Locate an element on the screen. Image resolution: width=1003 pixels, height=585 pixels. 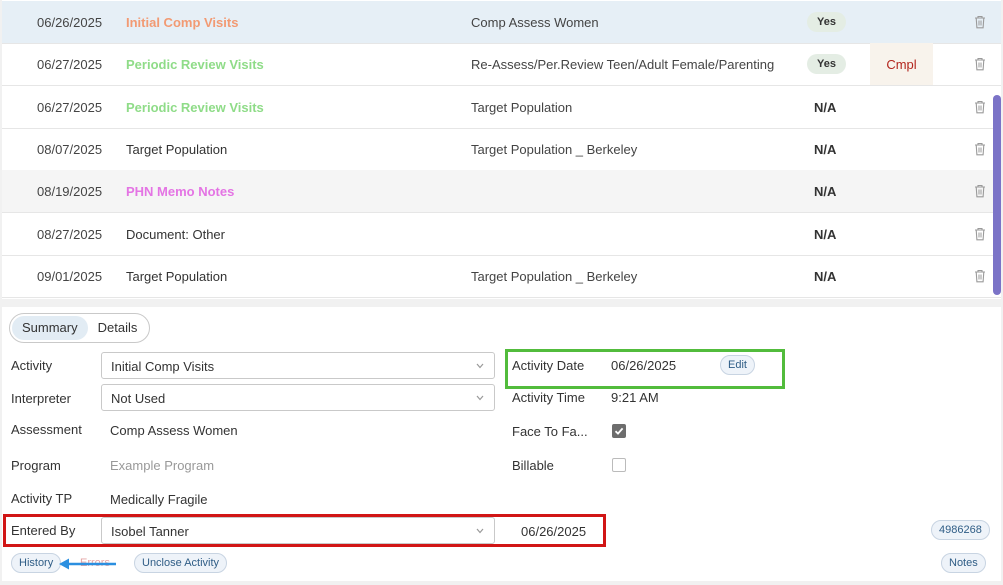
row-date: 08/07/2025 is located at coordinates (70, 149).